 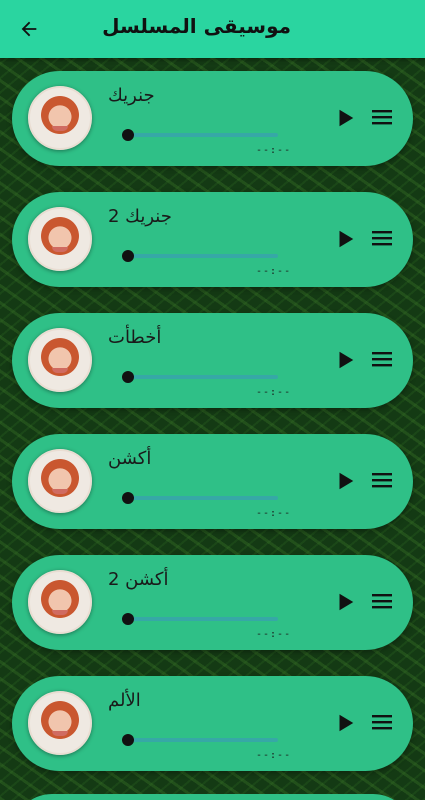 I want to click on arrow-left-icon, so click(x=29, y=29).